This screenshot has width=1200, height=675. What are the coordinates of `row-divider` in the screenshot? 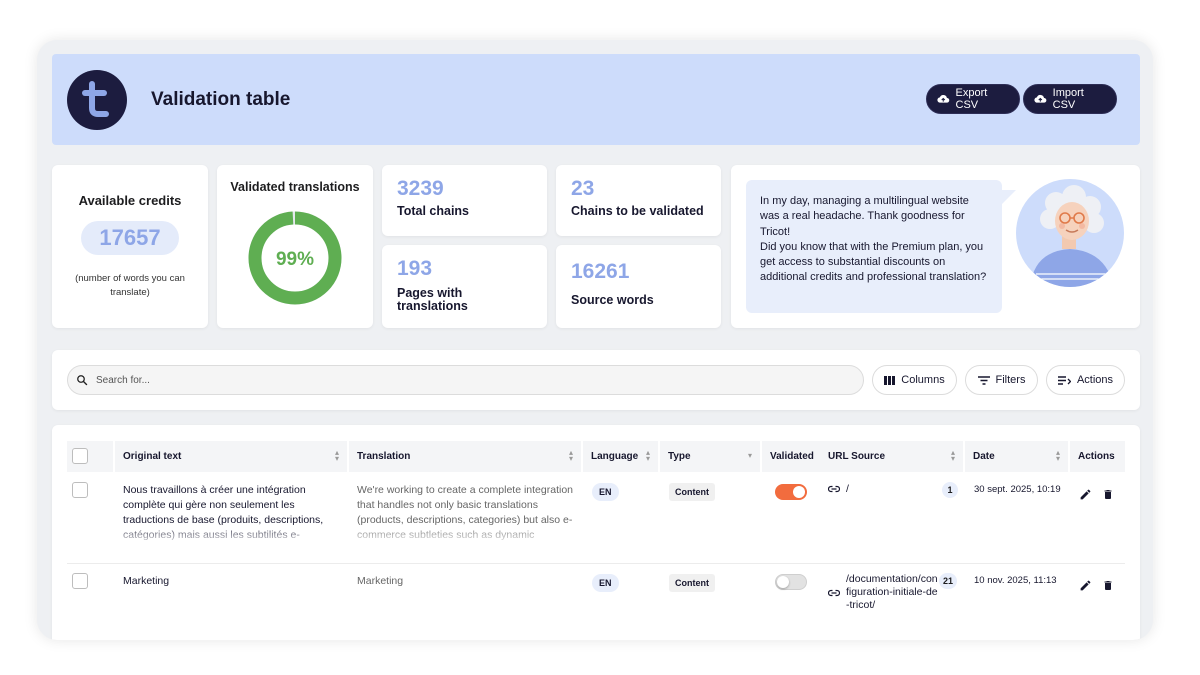 It's located at (596, 563).